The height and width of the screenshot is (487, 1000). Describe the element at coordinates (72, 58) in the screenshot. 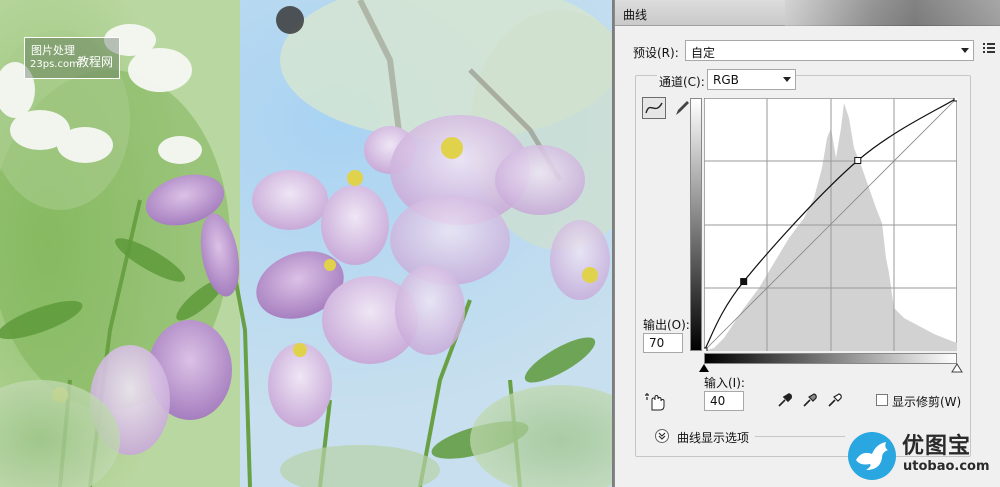

I see `watermark: 图片处理 教程网 23ps.com` at that location.